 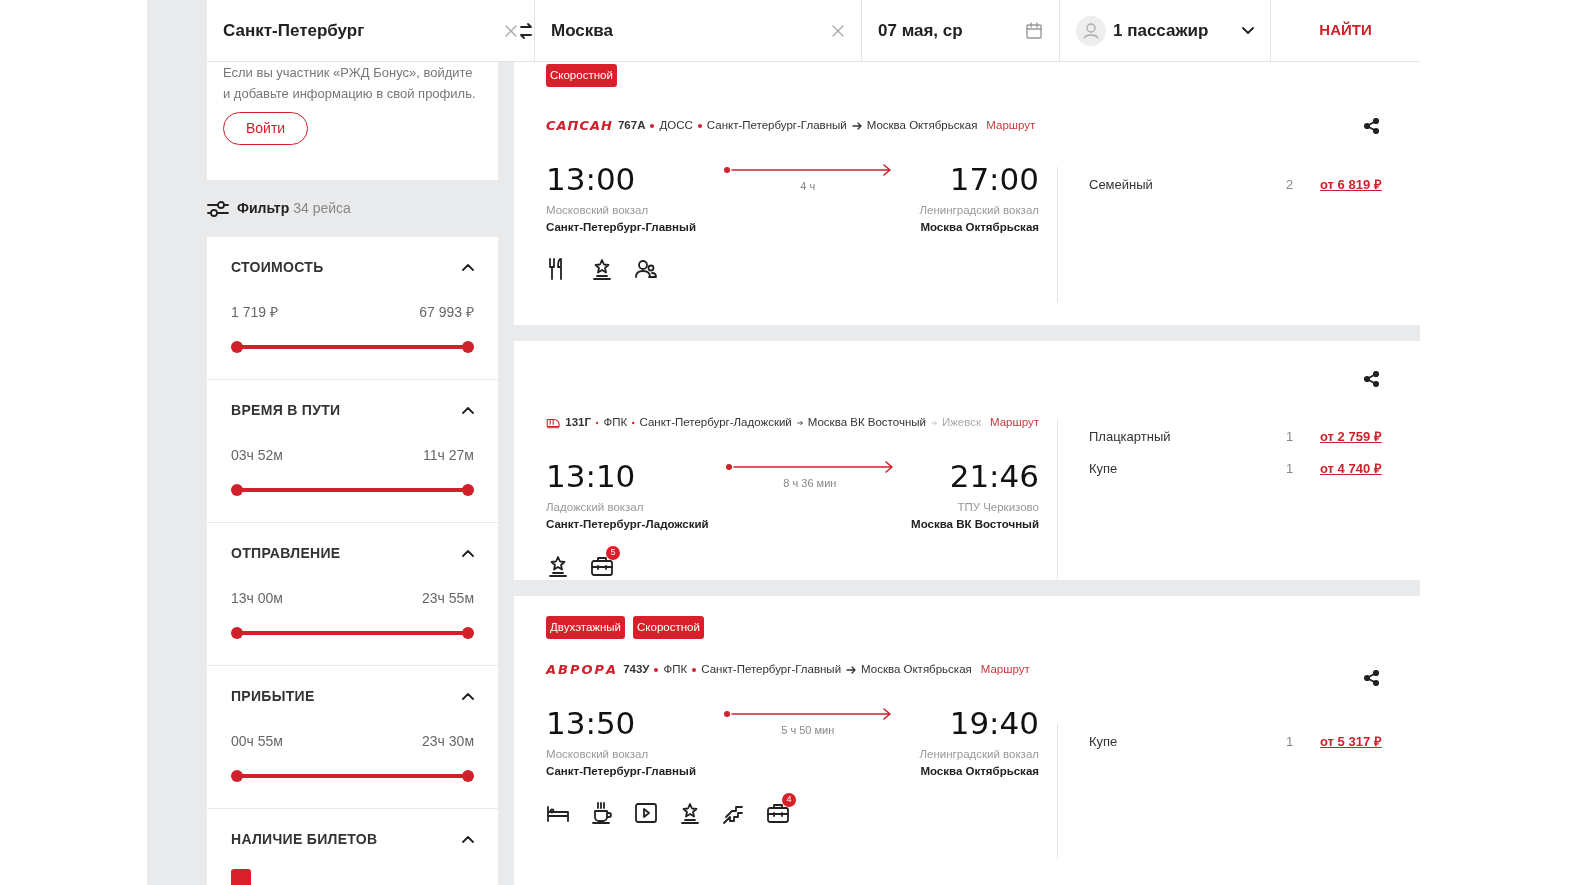 What do you see at coordinates (1351, 468) in the screenshot?
I see `price-link: от 4 740 ₽` at bounding box center [1351, 468].